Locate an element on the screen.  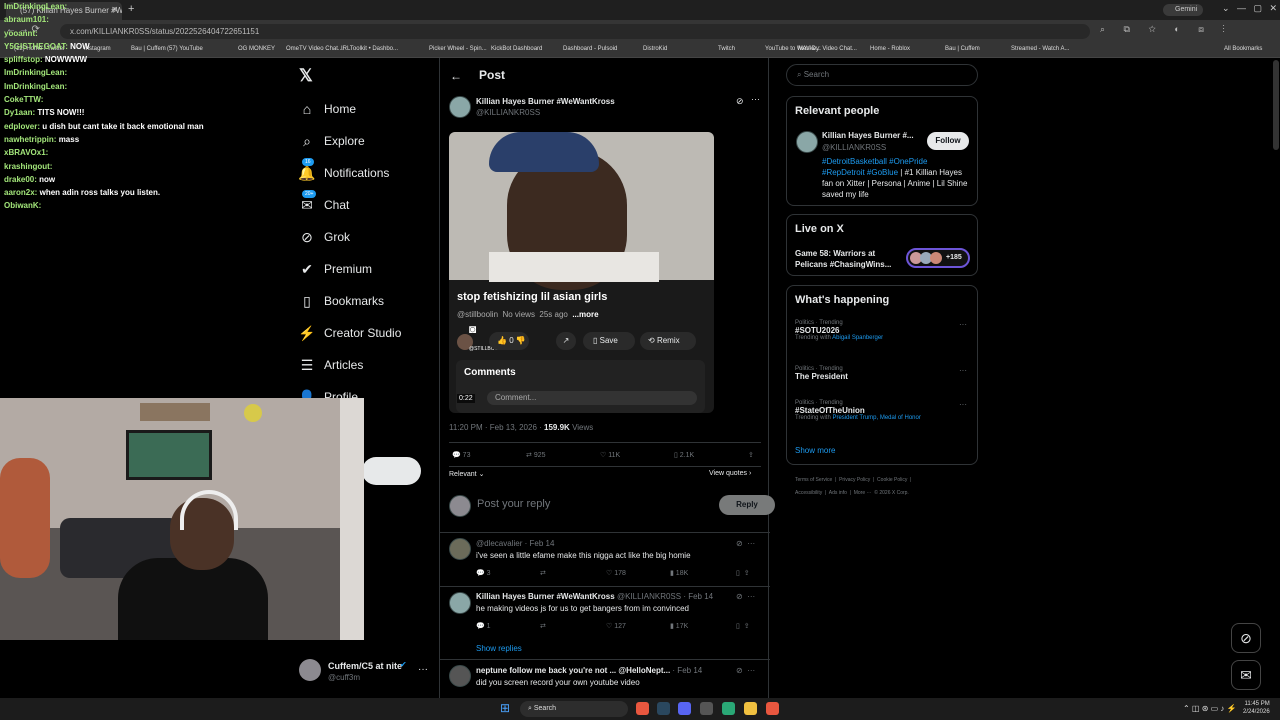
reply-replies: 💬 1 is located at coordinates (483, 626).